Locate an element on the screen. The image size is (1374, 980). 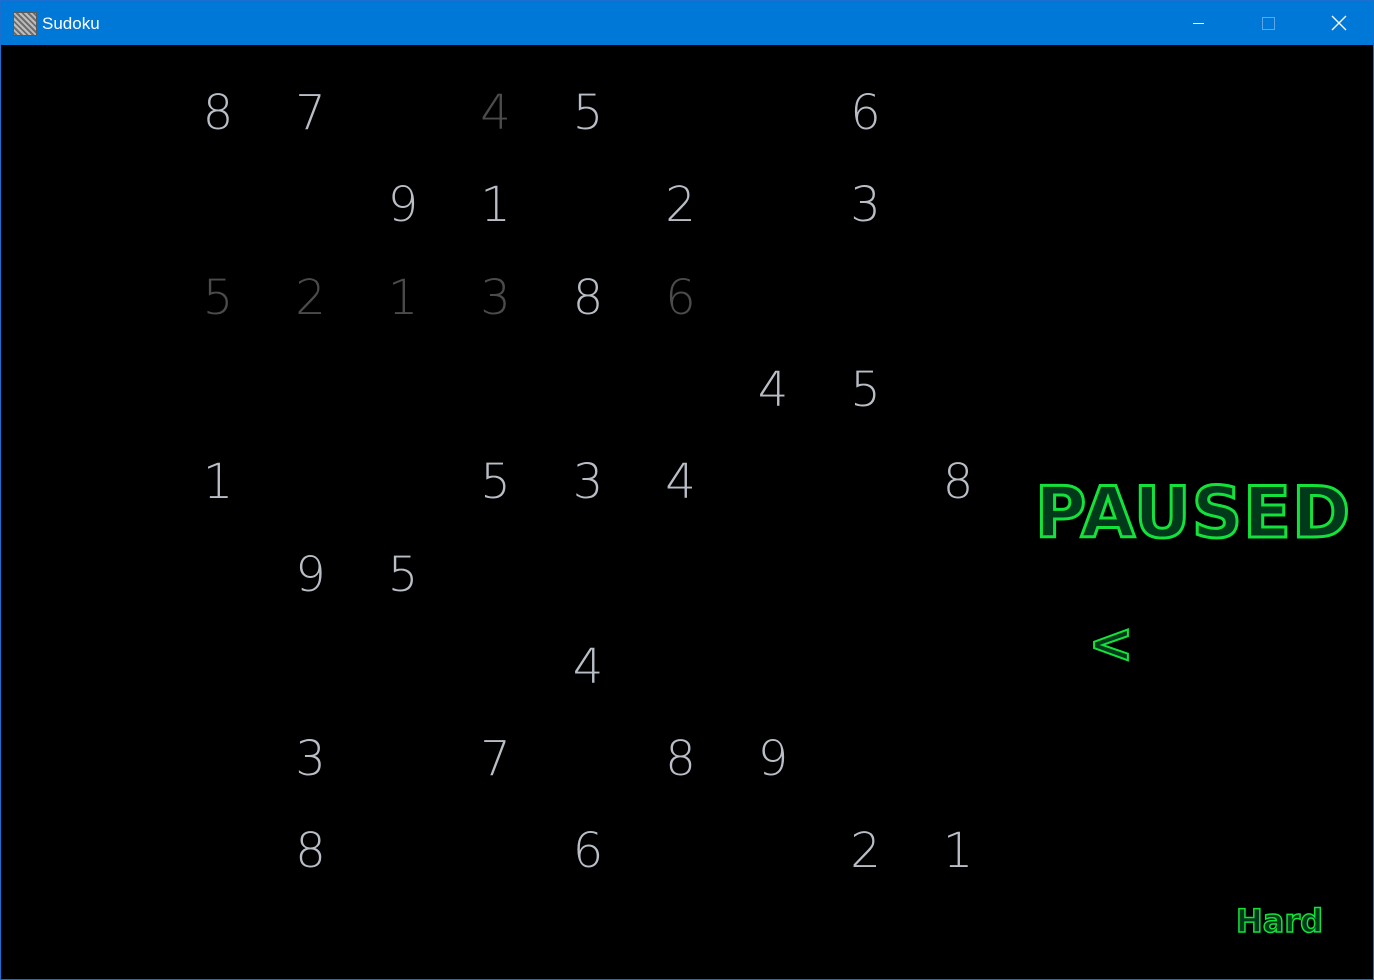
close-button is located at coordinates (1338, 23).